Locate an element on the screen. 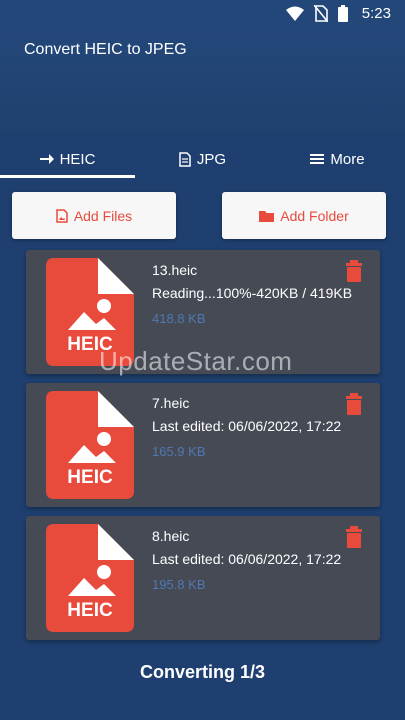 Image resolution: width=405 pixels, height=720 pixels. conversion-status: Converting 1/3 is located at coordinates (202, 672).